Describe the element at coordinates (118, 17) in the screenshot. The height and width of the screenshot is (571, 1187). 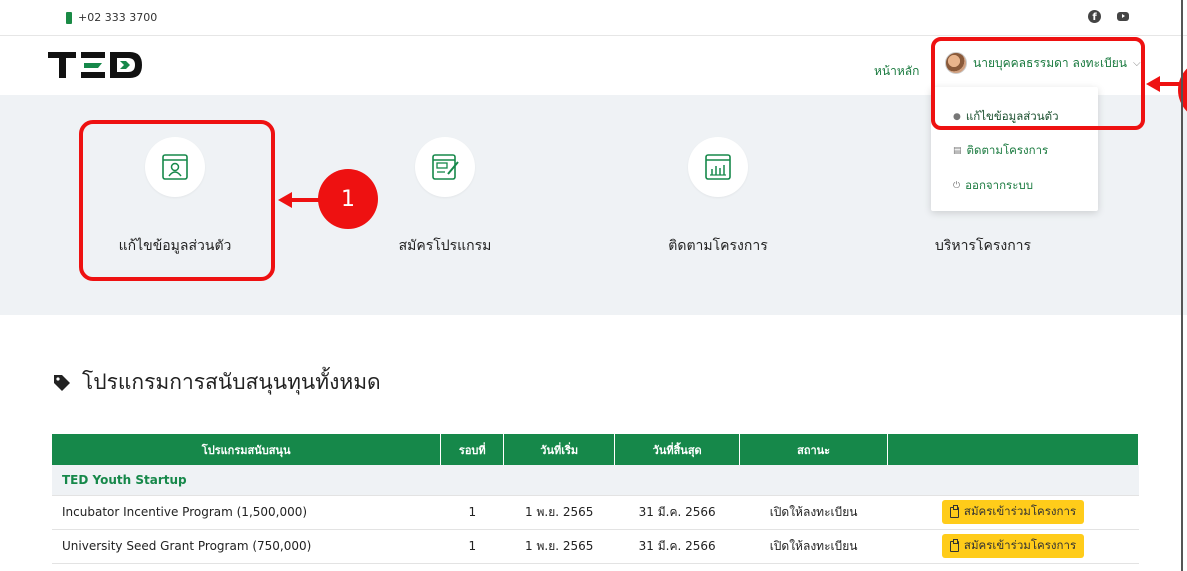
I see `phone-number: +02 333 3700` at that location.